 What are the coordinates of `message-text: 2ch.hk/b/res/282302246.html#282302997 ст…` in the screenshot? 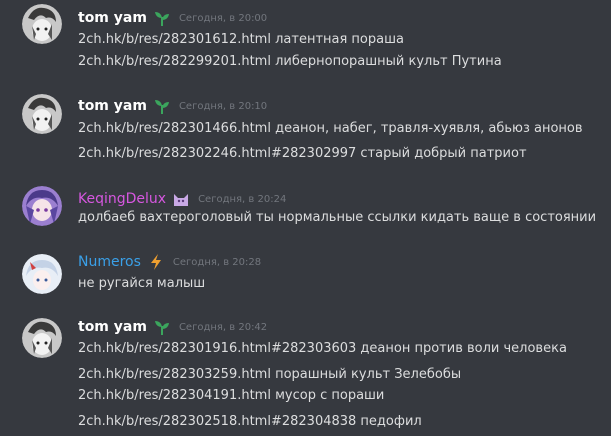 It's located at (302, 153).